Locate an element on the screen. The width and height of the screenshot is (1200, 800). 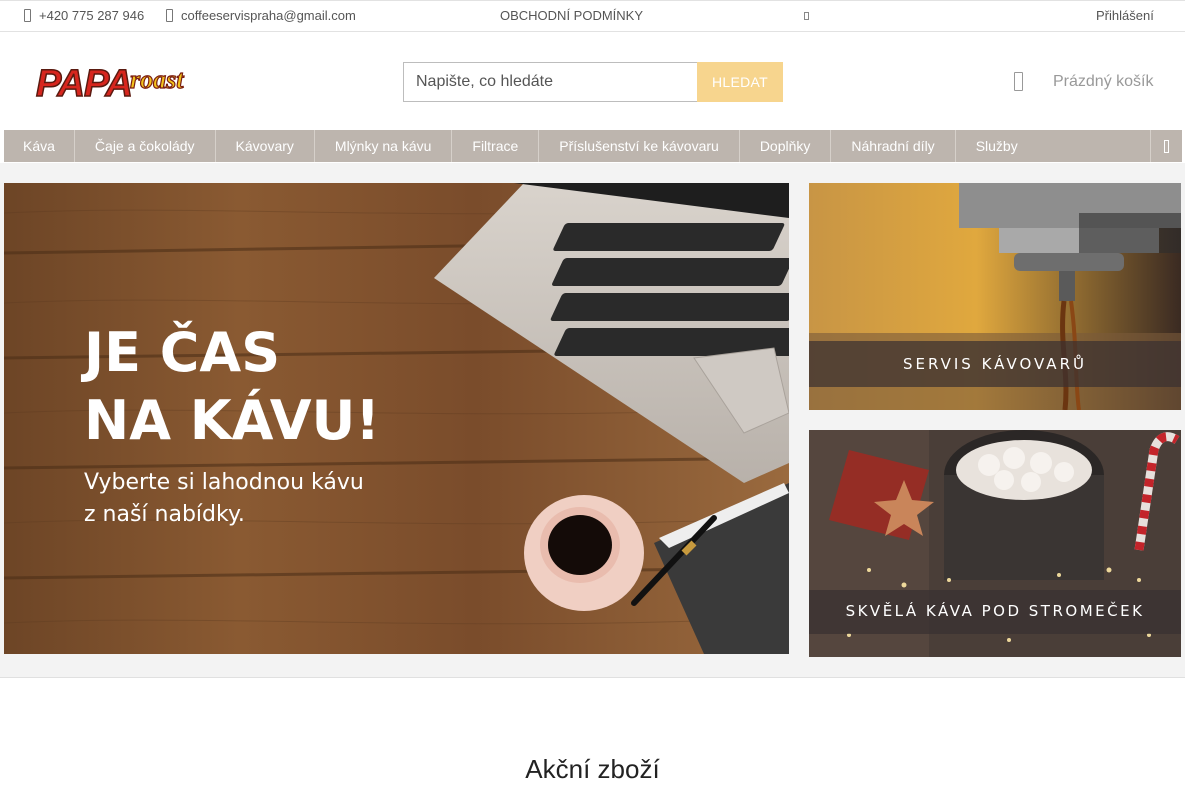
phone-icon is located at coordinates (27, 15).